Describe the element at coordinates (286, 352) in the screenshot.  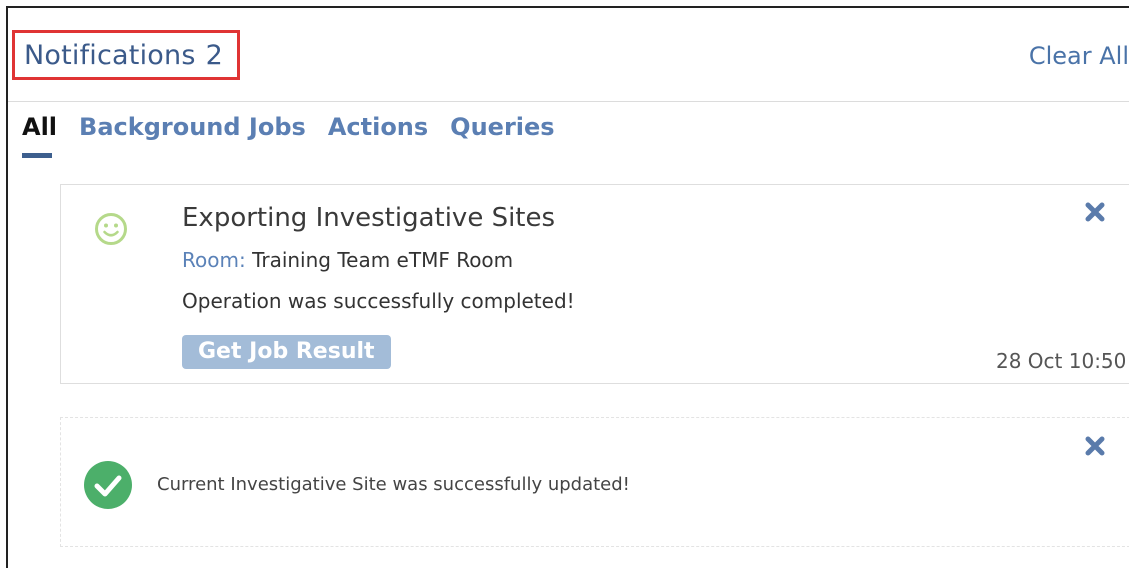
I see `get-job-result-button: Get Job Result` at that location.